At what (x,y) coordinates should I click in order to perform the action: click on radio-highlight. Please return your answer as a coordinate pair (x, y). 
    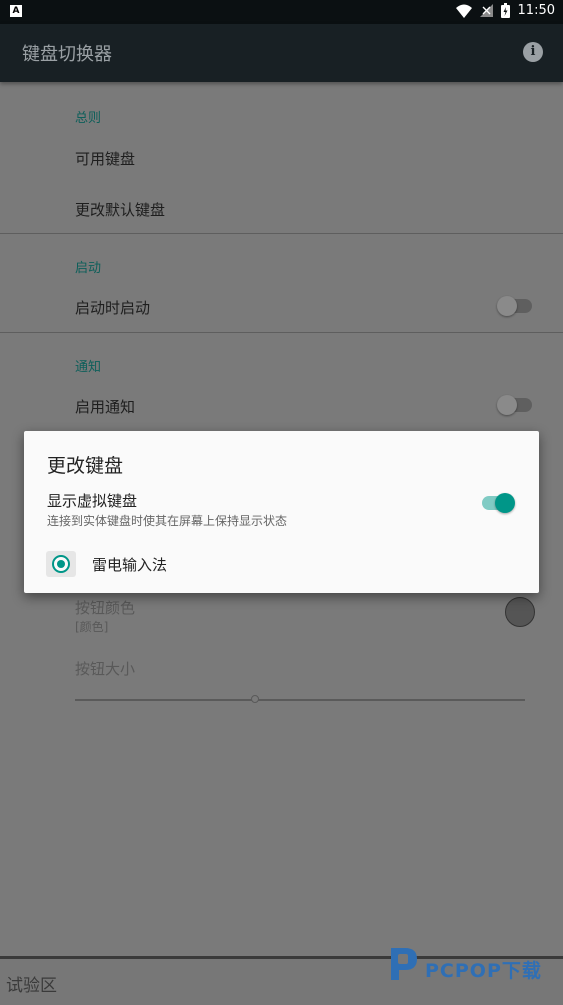
    Looking at the image, I should click on (61, 564).